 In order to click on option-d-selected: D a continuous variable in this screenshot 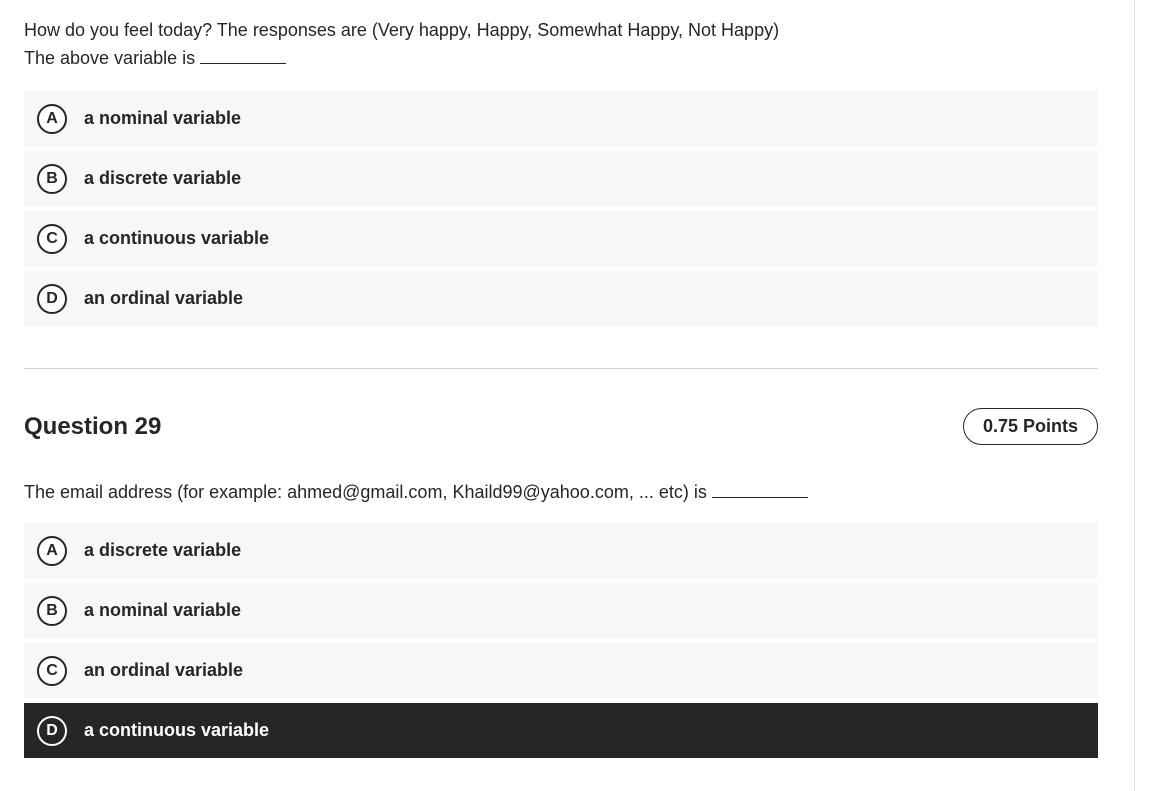, I will do `click(561, 730)`.